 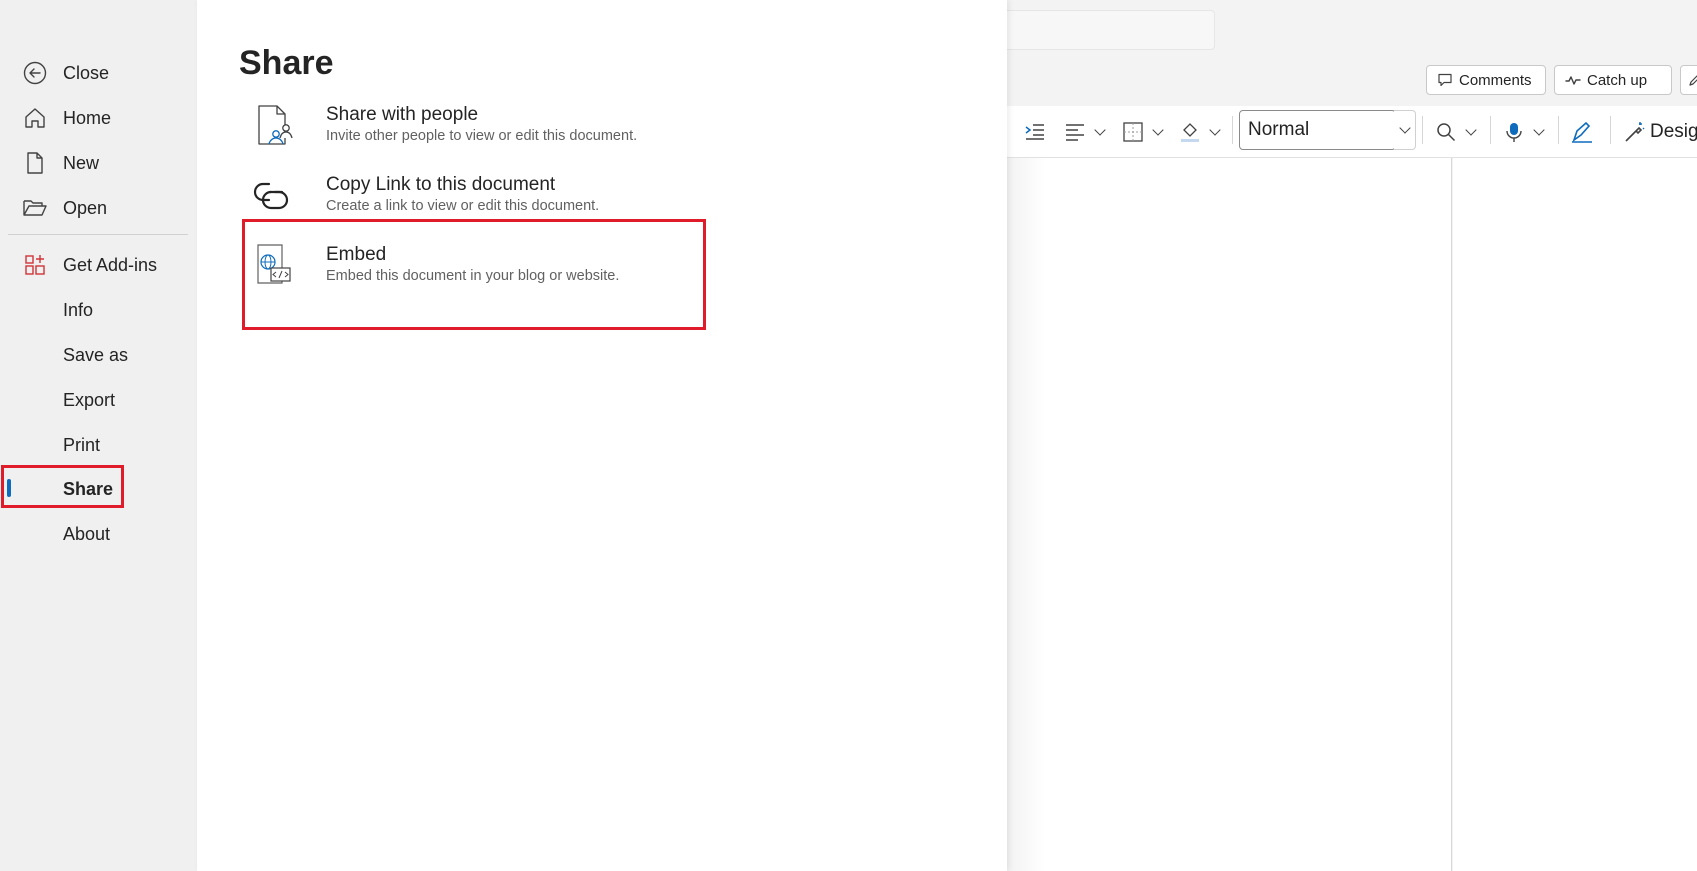 What do you see at coordinates (1688, 80) in the screenshot?
I see `editing-button` at bounding box center [1688, 80].